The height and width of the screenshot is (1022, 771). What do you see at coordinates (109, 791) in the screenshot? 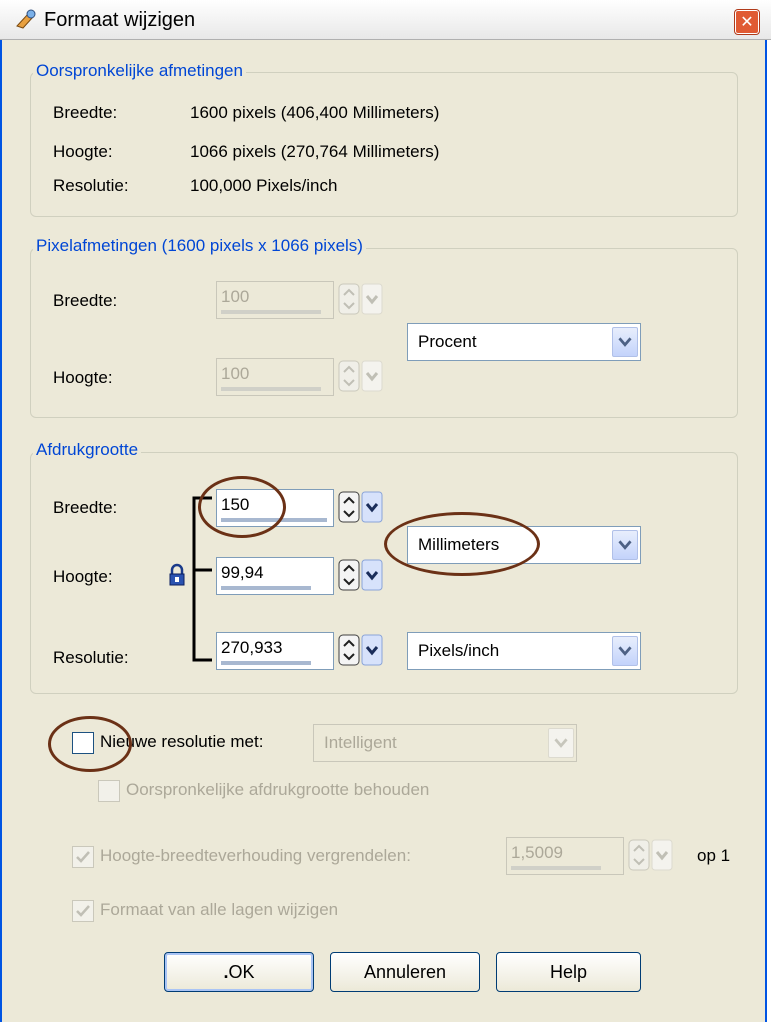
I see `keep-print-size-checkbox` at bounding box center [109, 791].